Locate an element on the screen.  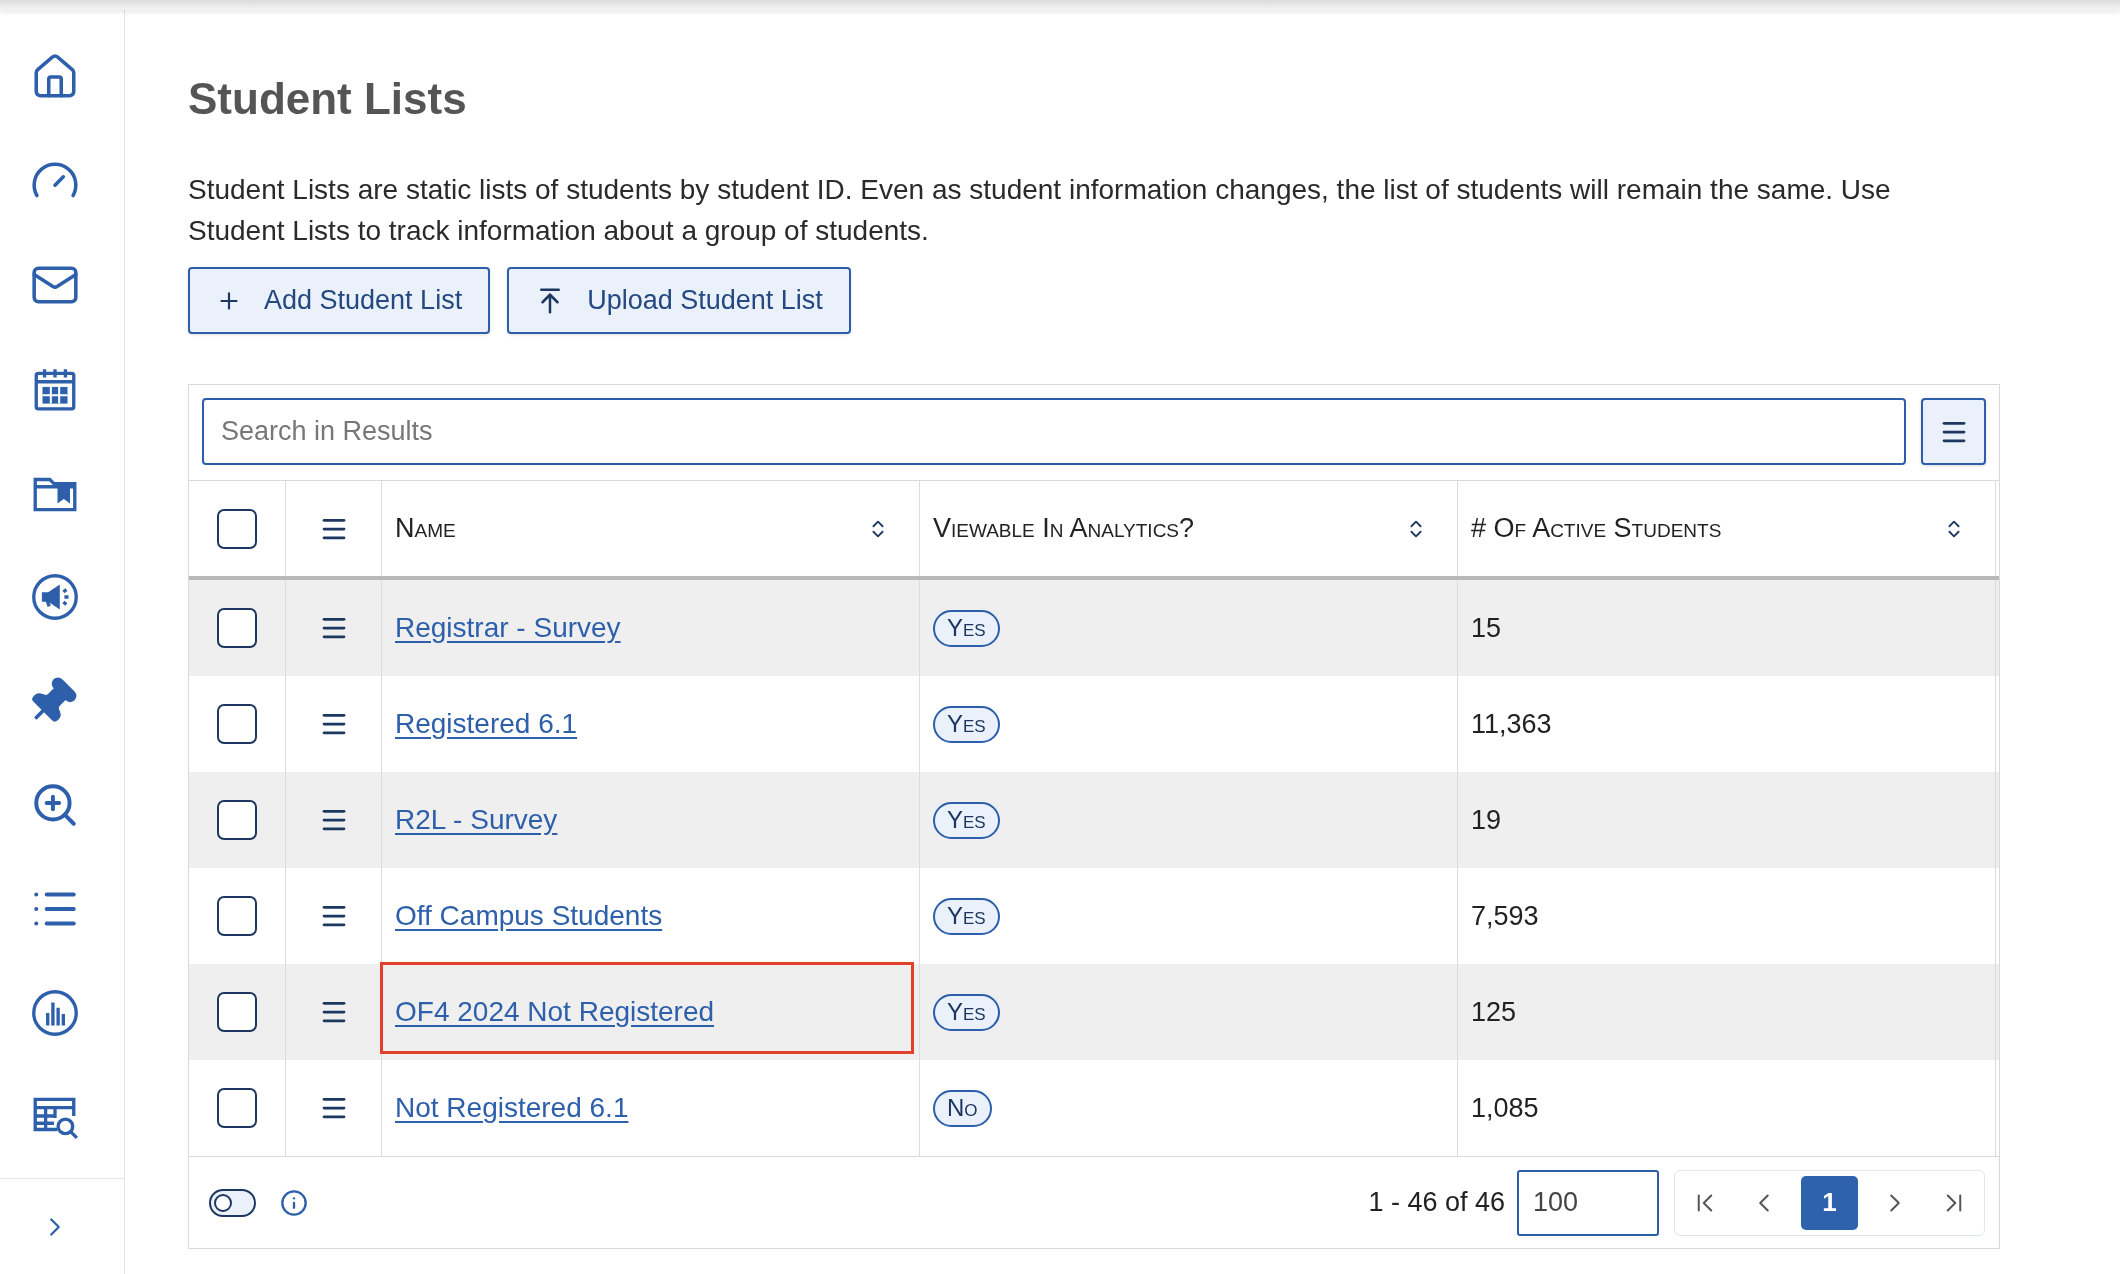
student-count: 15 is located at coordinates (1486, 628).